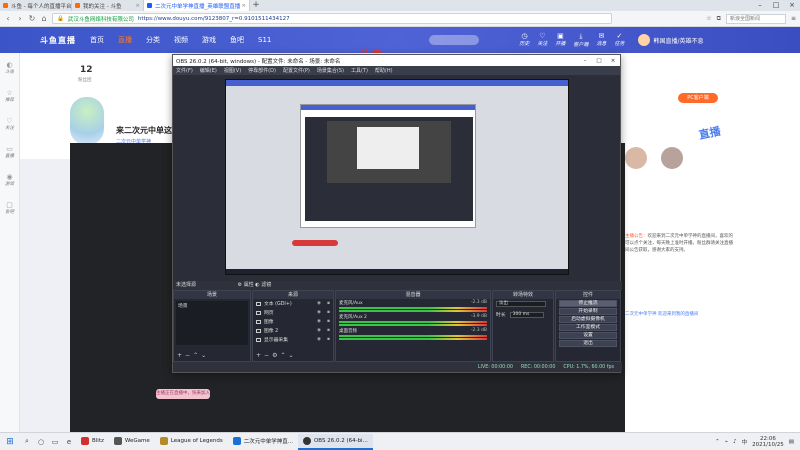 The width and height of the screenshot is (800, 450). I want to click on pc-client-button: PC客户端, so click(698, 98).